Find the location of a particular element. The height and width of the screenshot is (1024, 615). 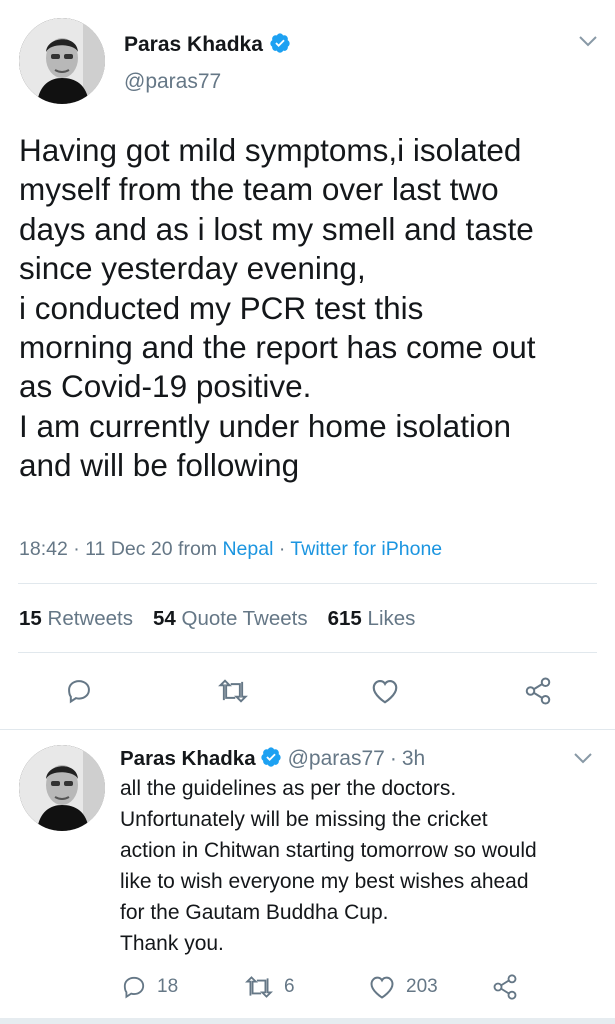

reply-author-name: Paras Khadka is located at coordinates (188, 759).